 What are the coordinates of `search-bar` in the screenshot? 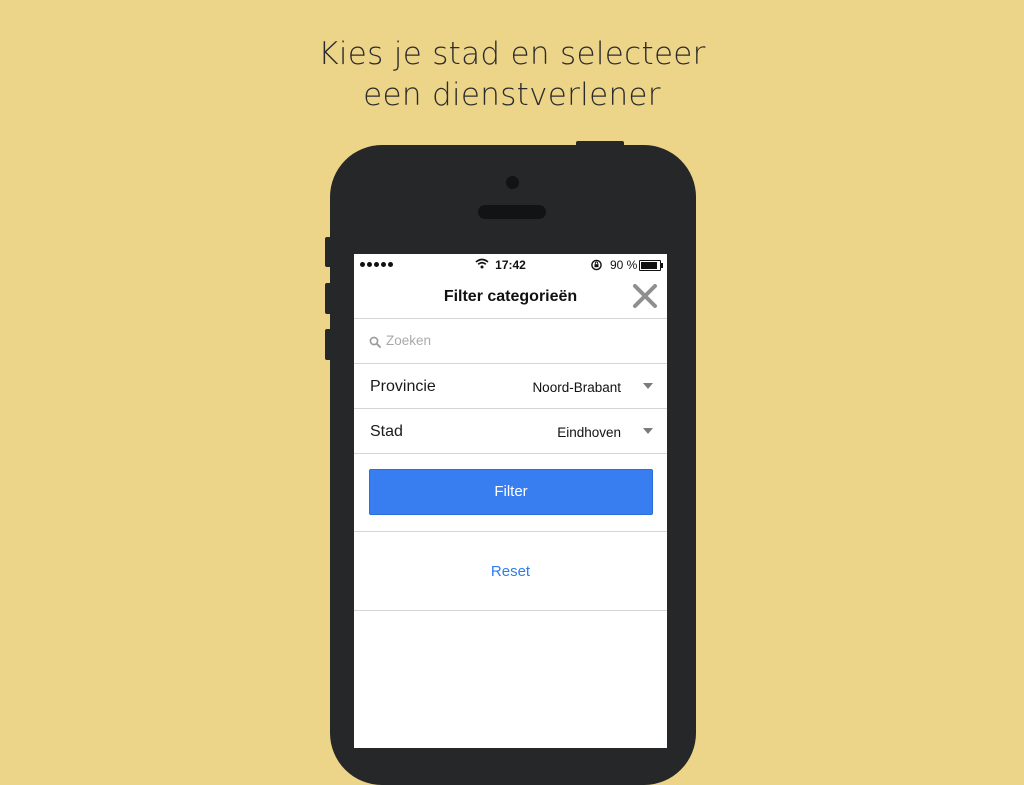 It's located at (510, 341).